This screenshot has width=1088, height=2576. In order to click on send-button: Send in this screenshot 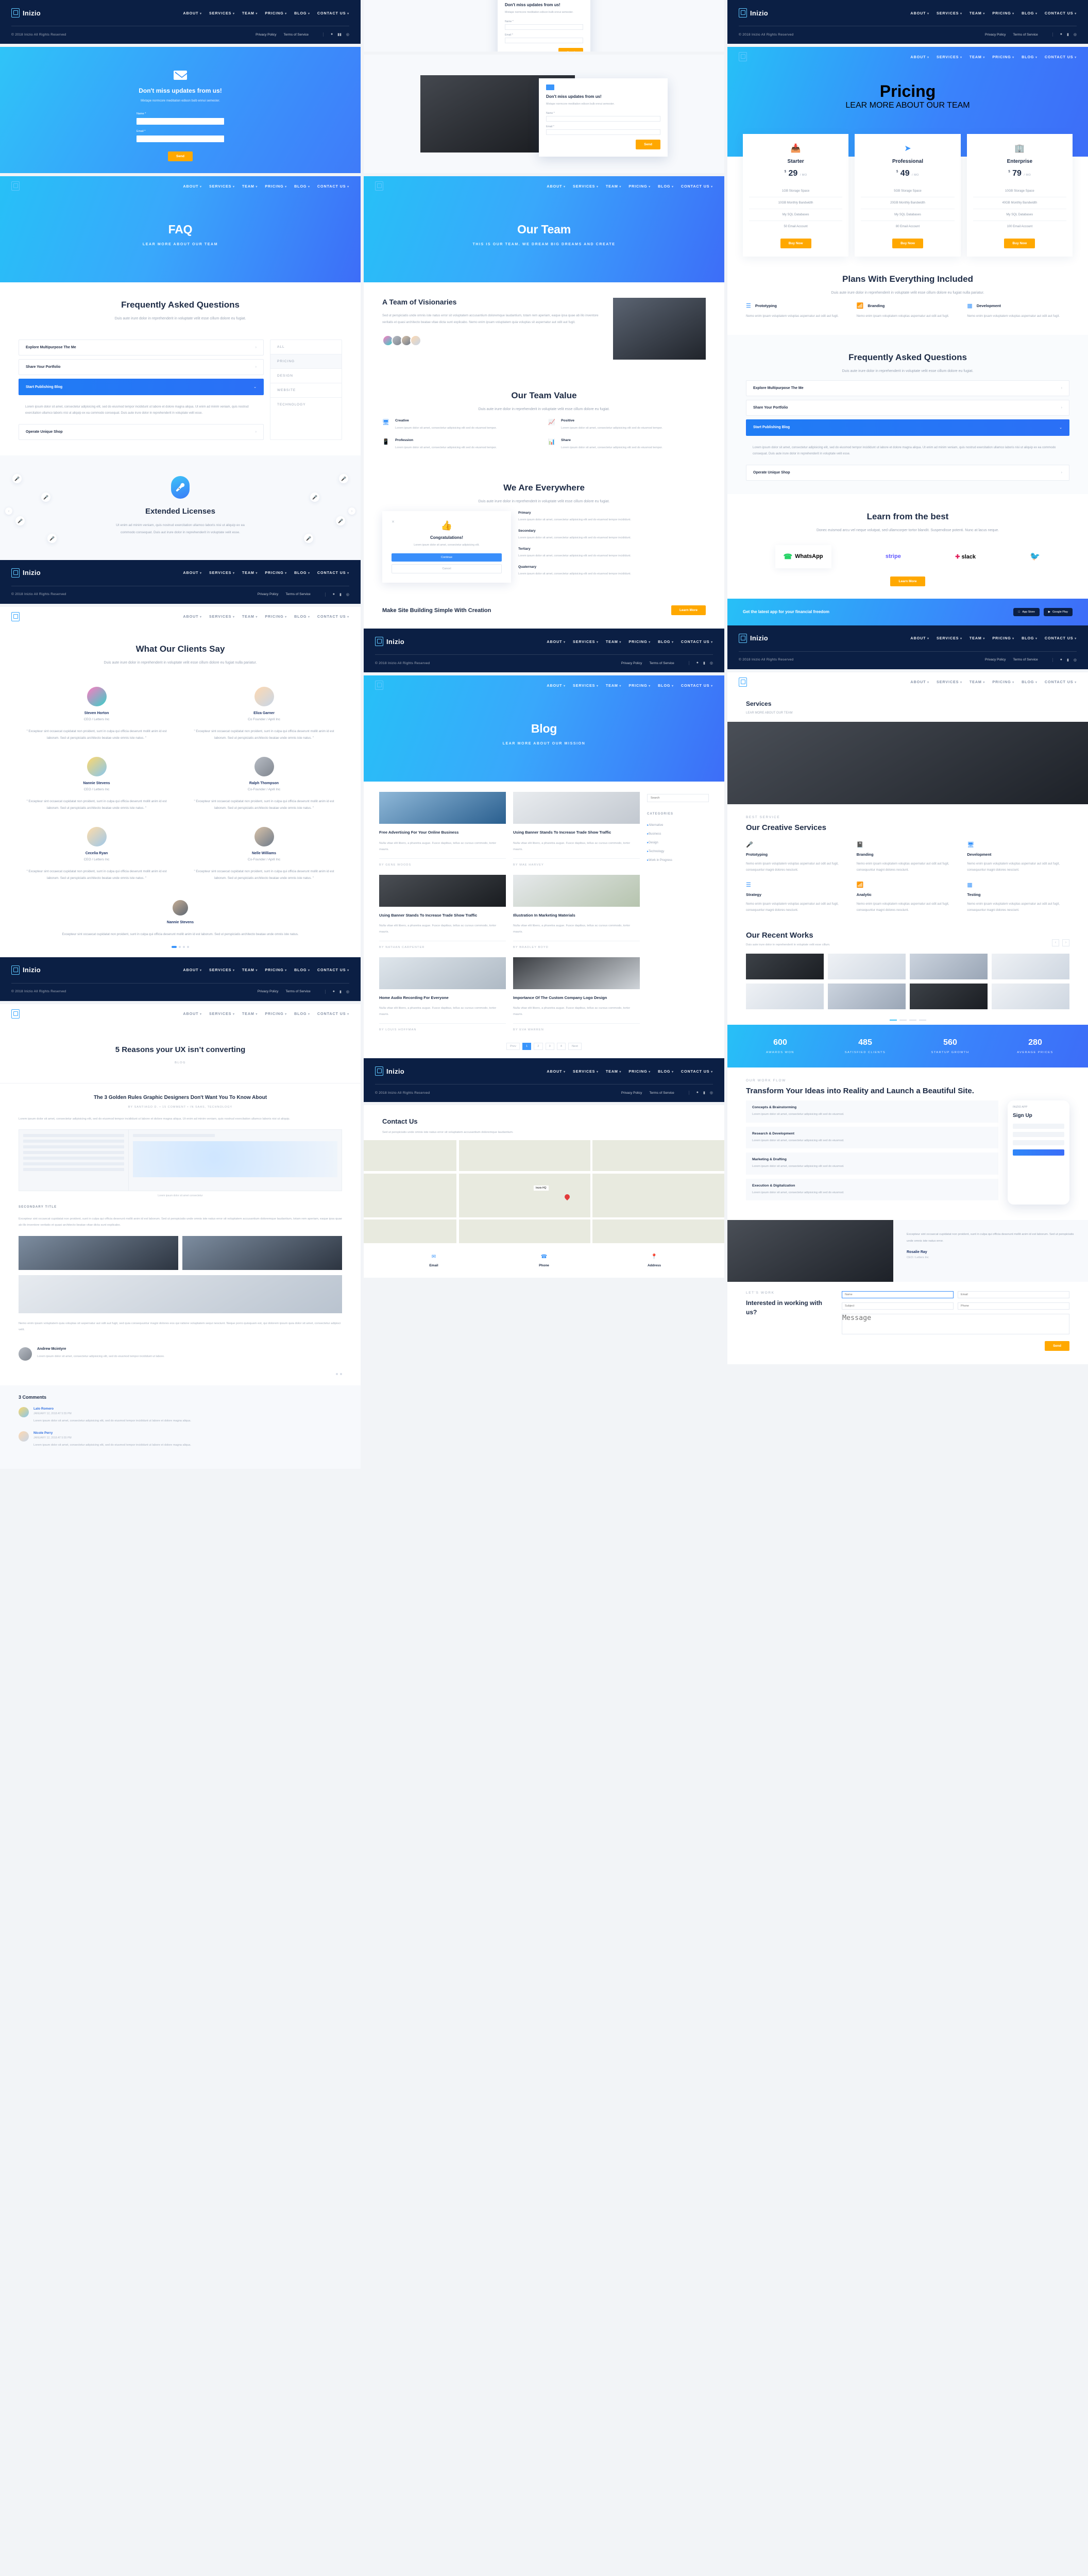, I will do `click(1057, 1346)`.